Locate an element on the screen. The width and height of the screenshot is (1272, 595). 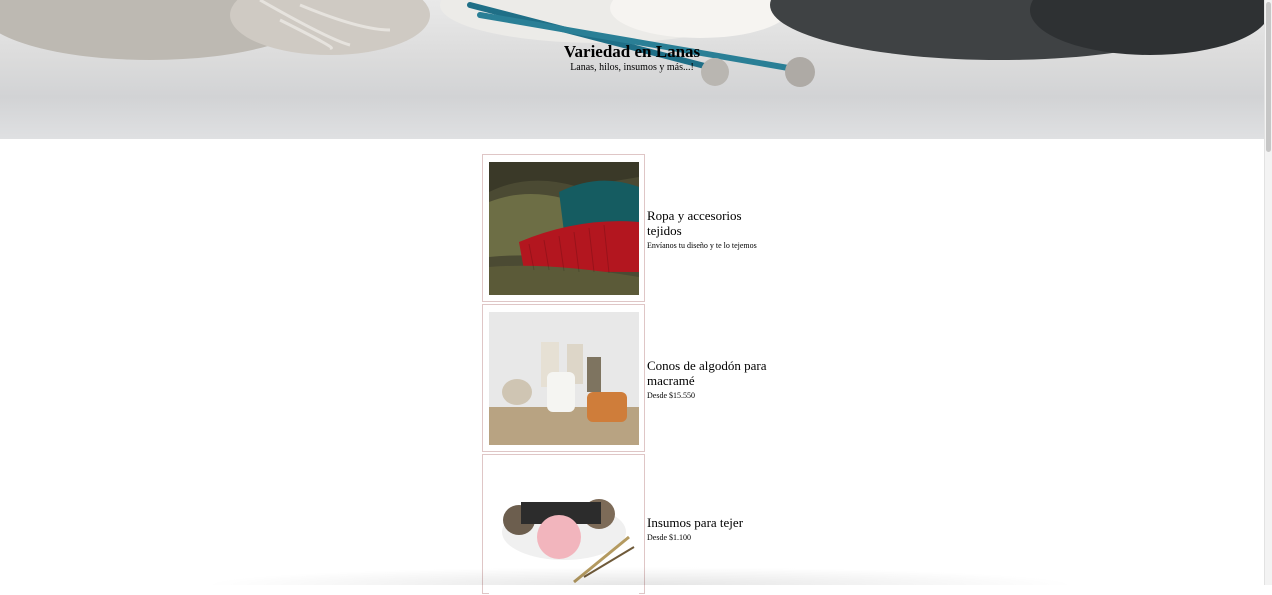
bottom-shadow is located at coordinates (640, 576).